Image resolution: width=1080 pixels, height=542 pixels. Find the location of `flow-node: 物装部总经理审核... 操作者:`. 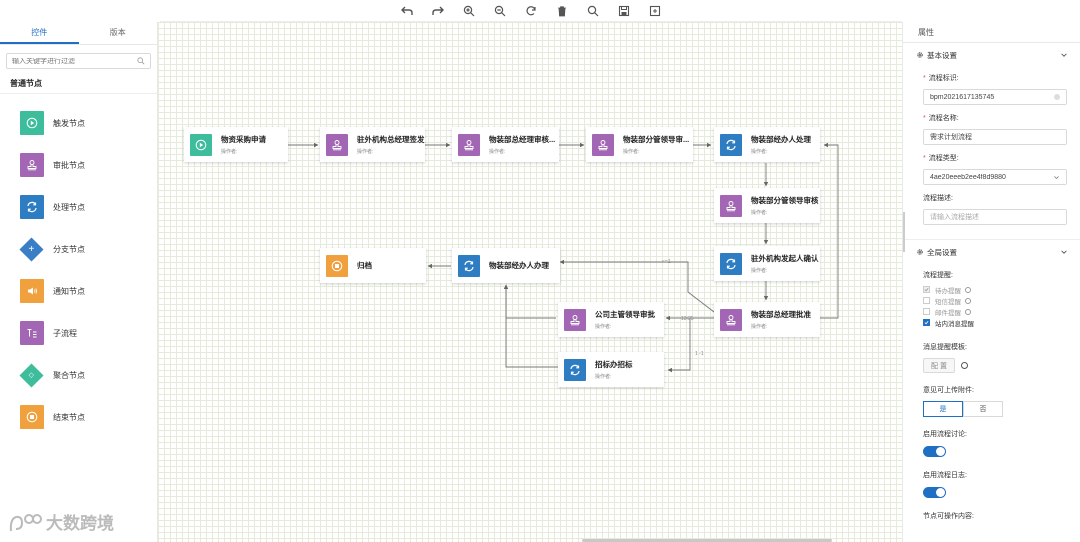

flow-node: 物装部总经理审核... 操作者: is located at coordinates (505, 144).